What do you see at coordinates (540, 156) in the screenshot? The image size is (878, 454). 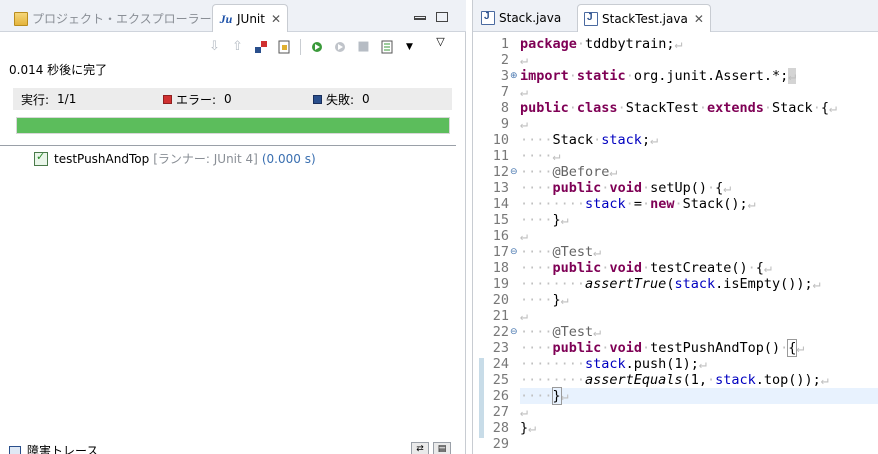 I see `code-line: ····↵` at bounding box center [540, 156].